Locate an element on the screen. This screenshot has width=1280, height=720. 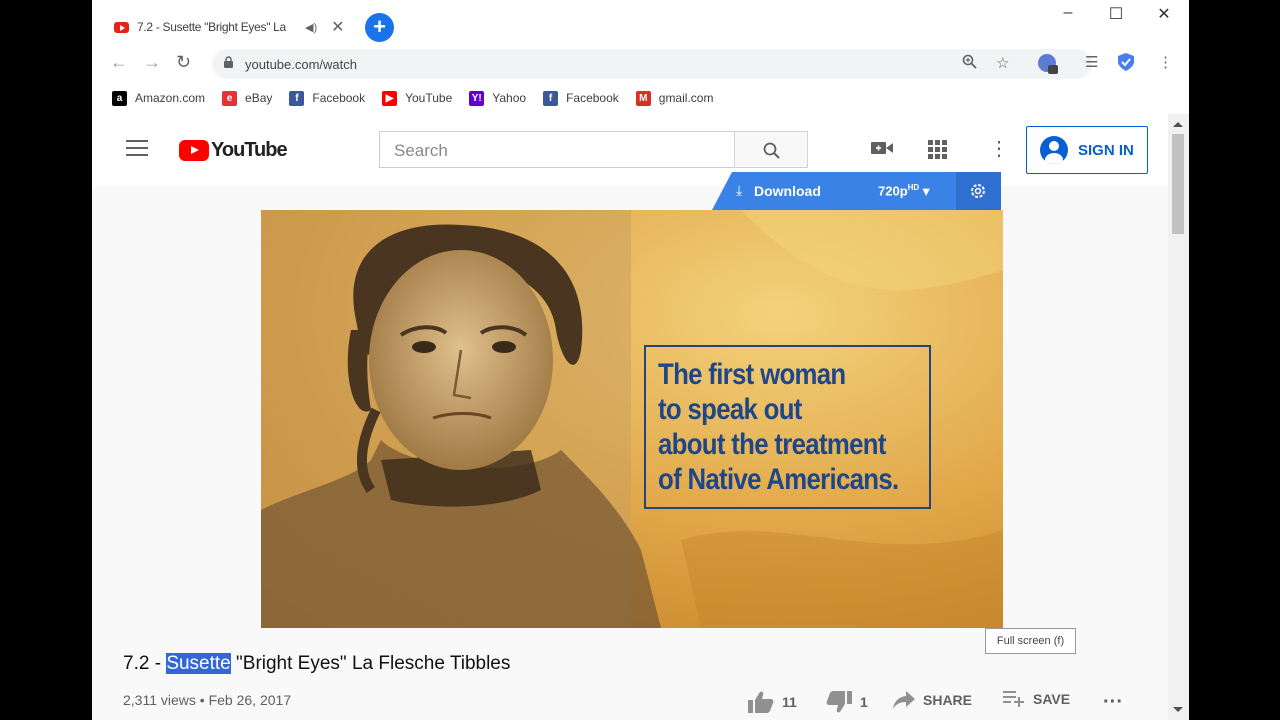
download-icon: ⤓ is located at coordinates (739, 190).